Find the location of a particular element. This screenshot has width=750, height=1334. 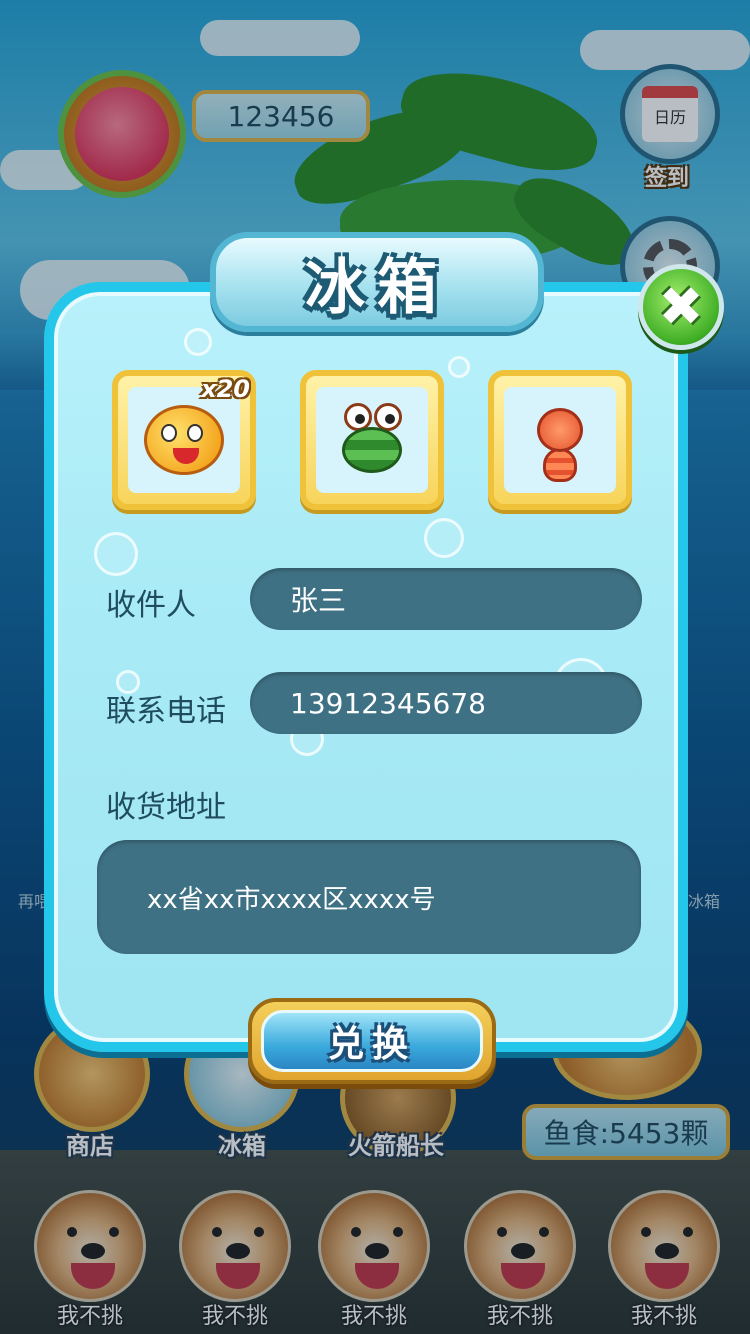

address-input: xx省xx市xxxx区xxxx号 is located at coordinates (369, 897).